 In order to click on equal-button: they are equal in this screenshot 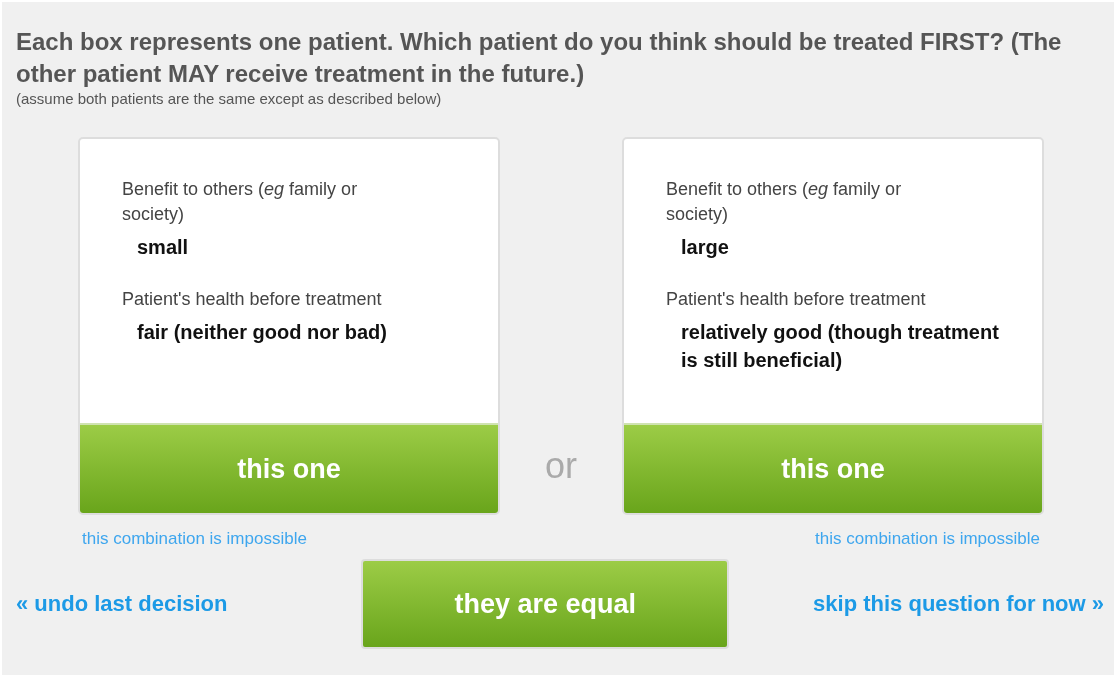, I will do `click(545, 604)`.